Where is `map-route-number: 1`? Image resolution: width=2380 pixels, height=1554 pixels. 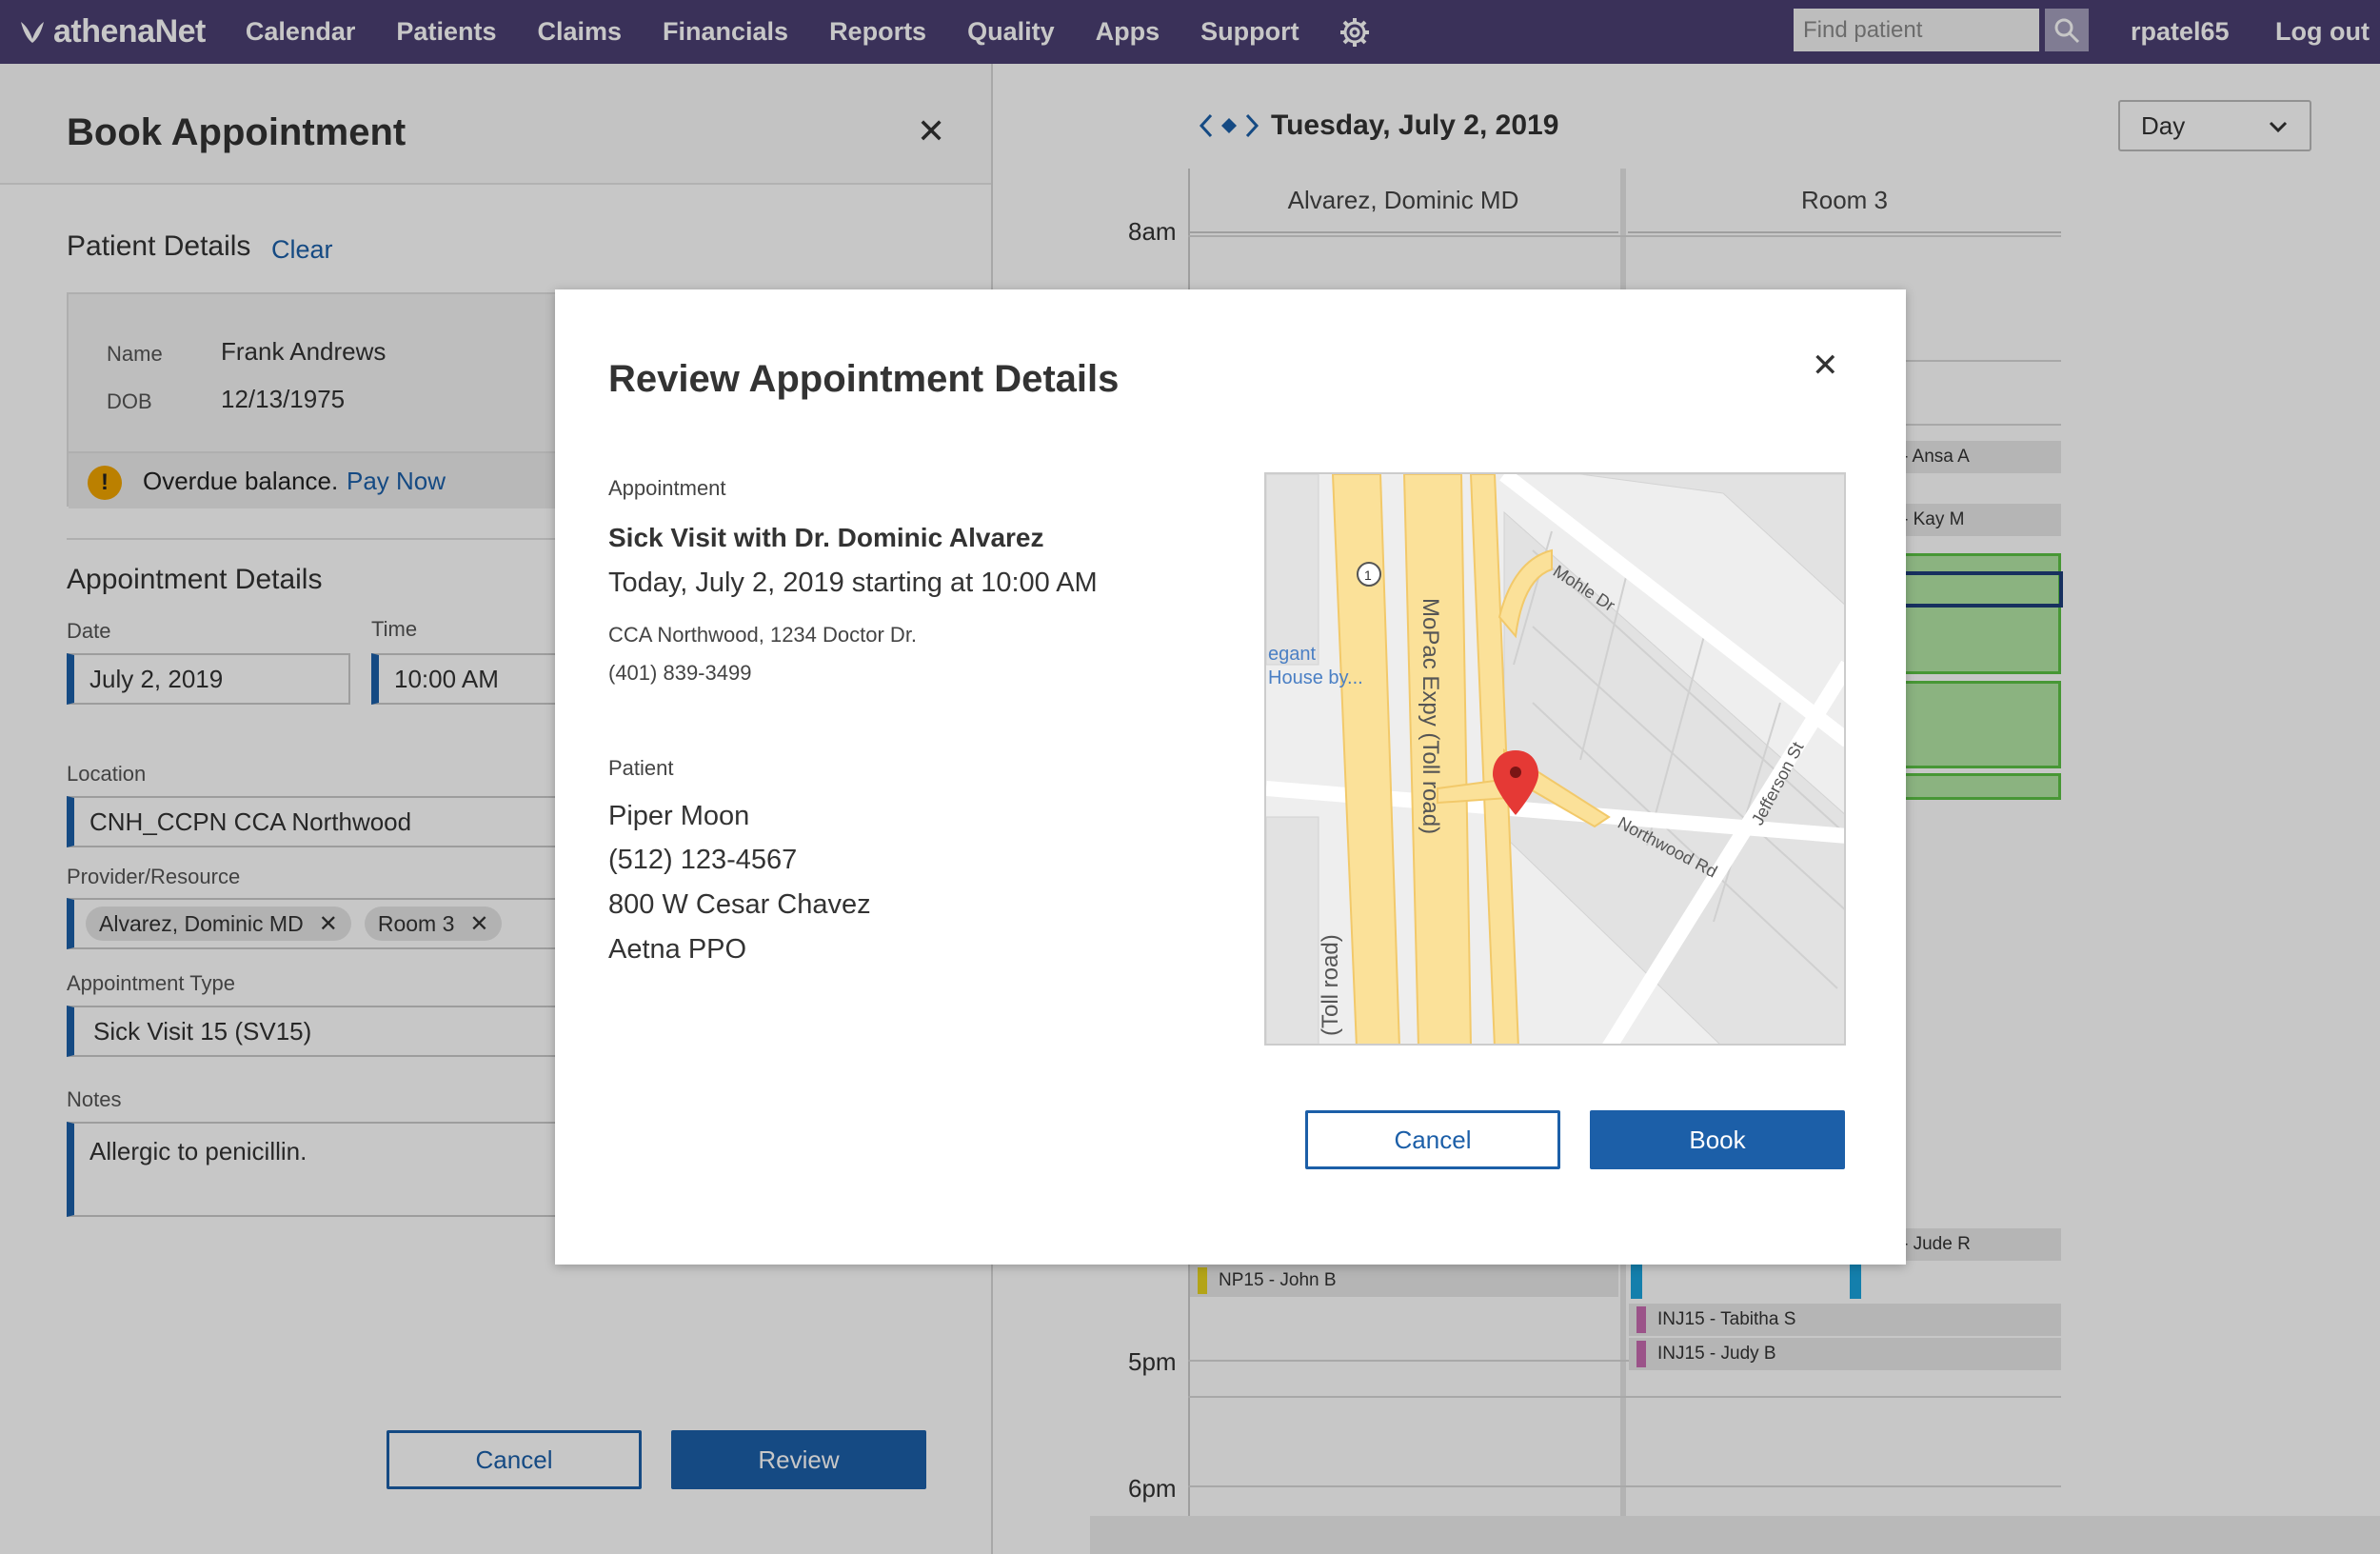 map-route-number: 1 is located at coordinates (1368, 575).